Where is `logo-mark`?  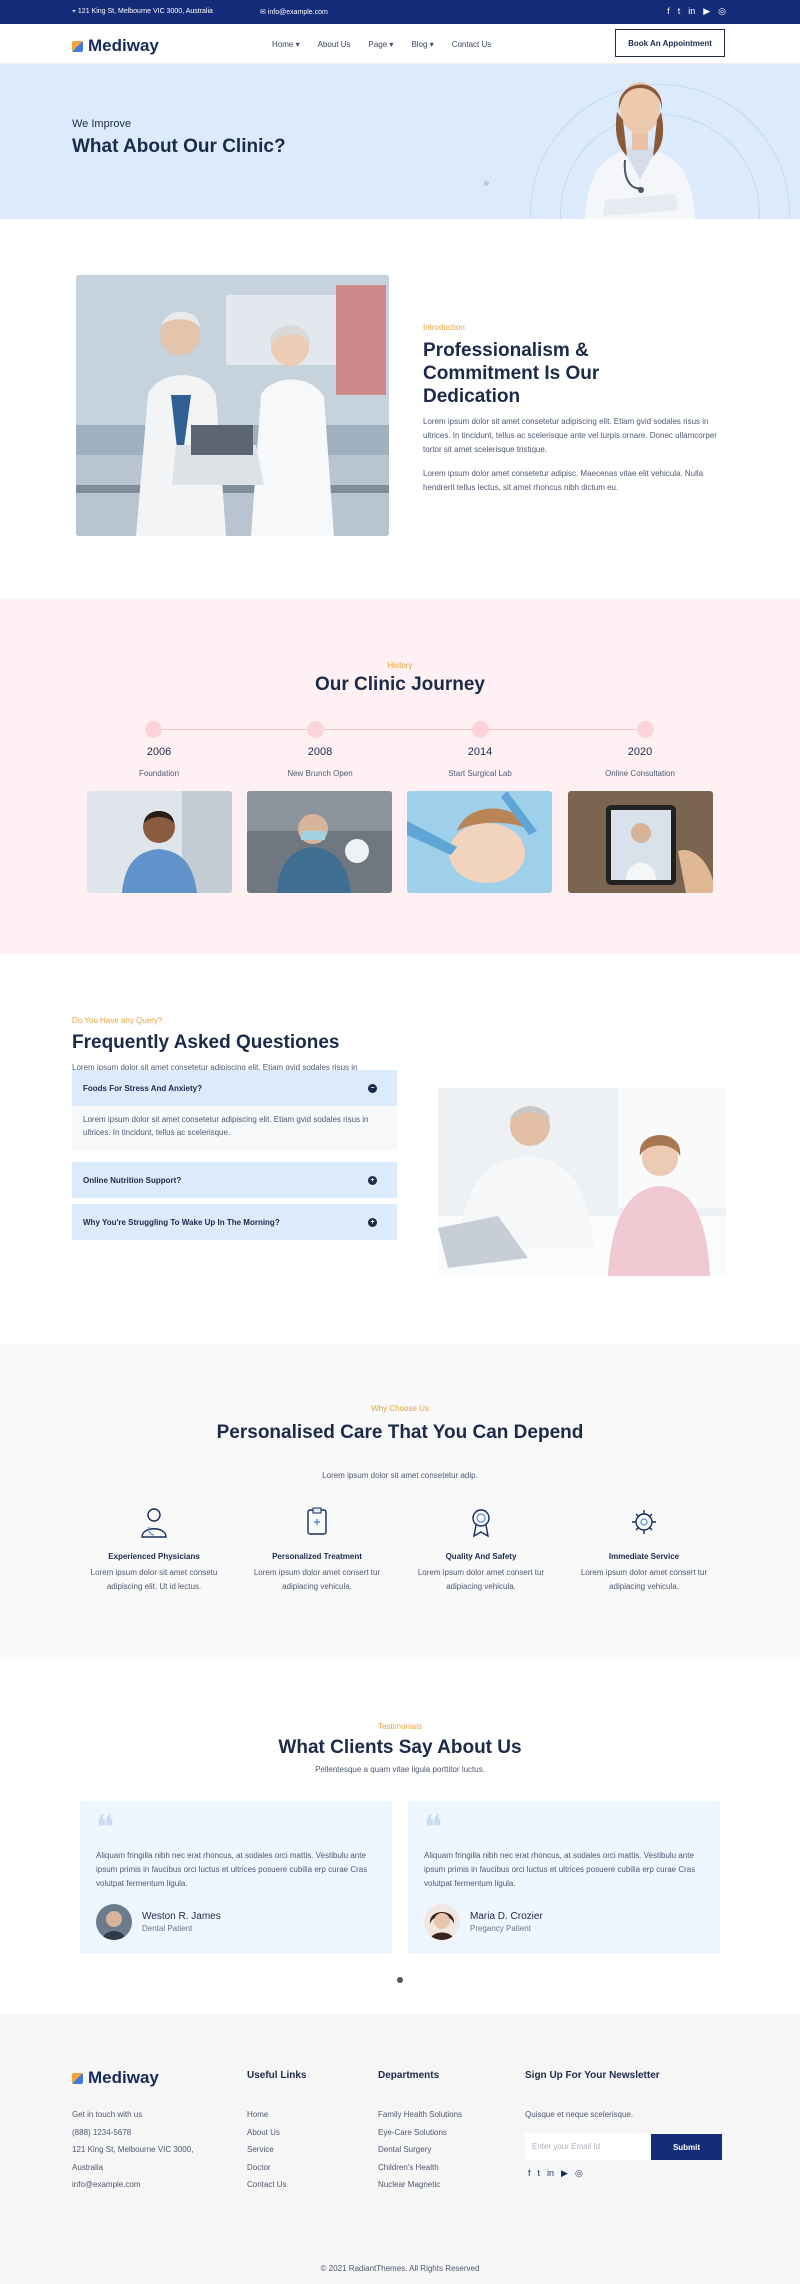 logo-mark is located at coordinates (77, 46).